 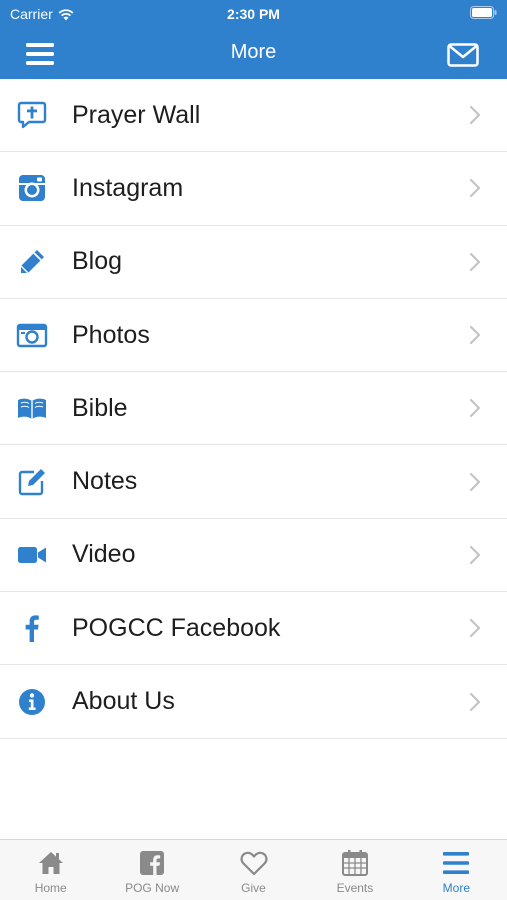 What do you see at coordinates (123, 701) in the screenshot?
I see `menu-item-label: About Us` at bounding box center [123, 701].